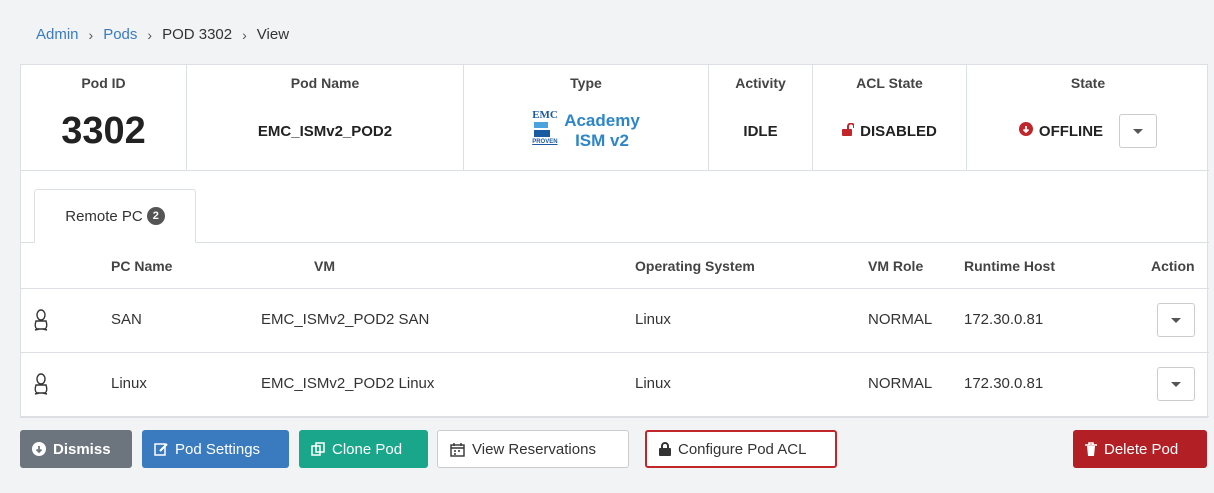  What do you see at coordinates (324, 266) in the screenshot?
I see `column-vm: VM` at bounding box center [324, 266].